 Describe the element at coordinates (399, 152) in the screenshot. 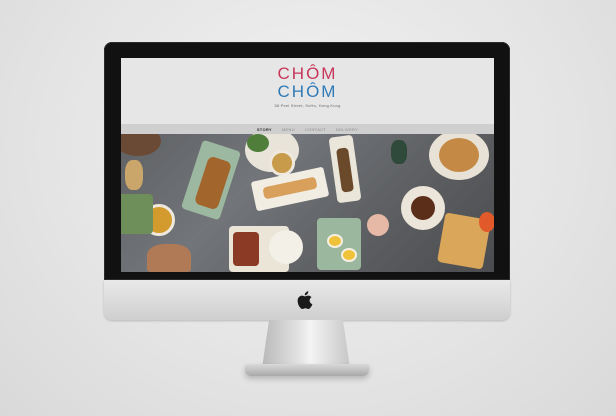

I see `glass-green` at that location.